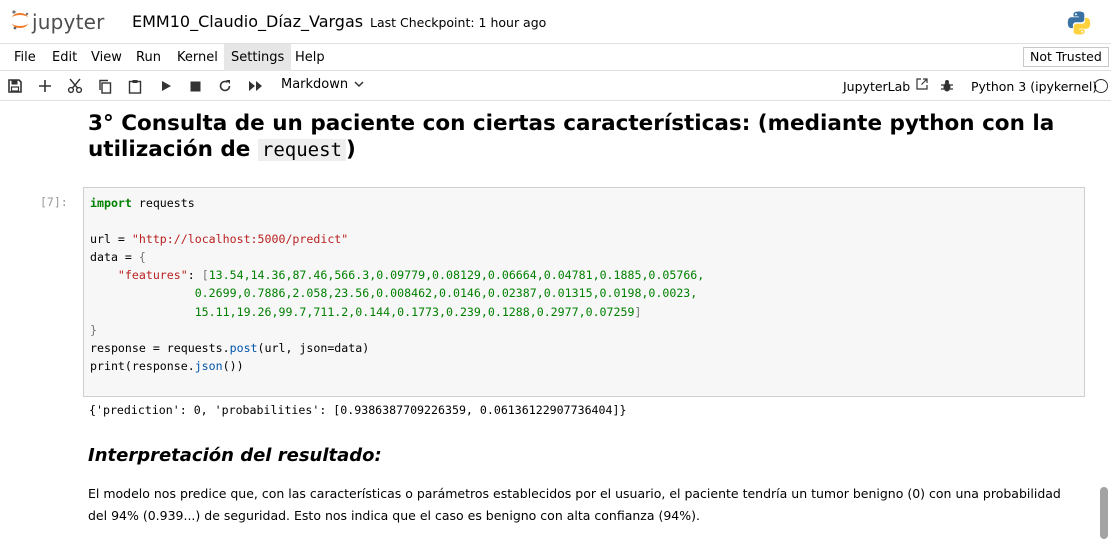 Image resolution: width=1111 pixels, height=550 pixels. Describe the element at coordinates (208, 365) in the screenshot. I see `code-token: json` at that location.